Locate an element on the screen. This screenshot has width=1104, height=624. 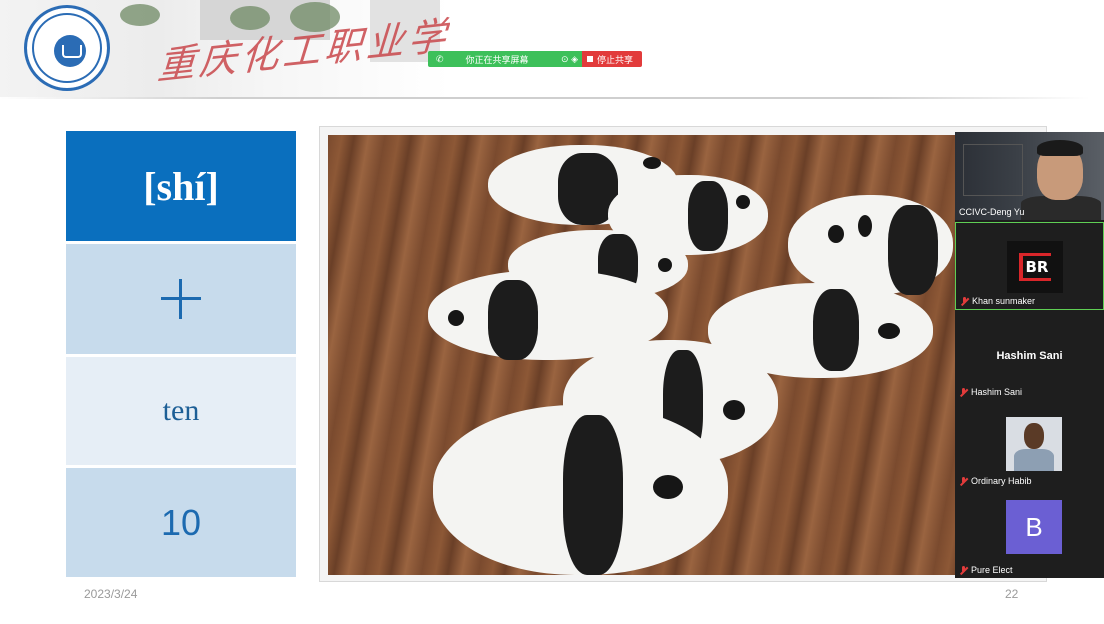
participant-tile: B Pure Elect is located at coordinates (1029, 534).